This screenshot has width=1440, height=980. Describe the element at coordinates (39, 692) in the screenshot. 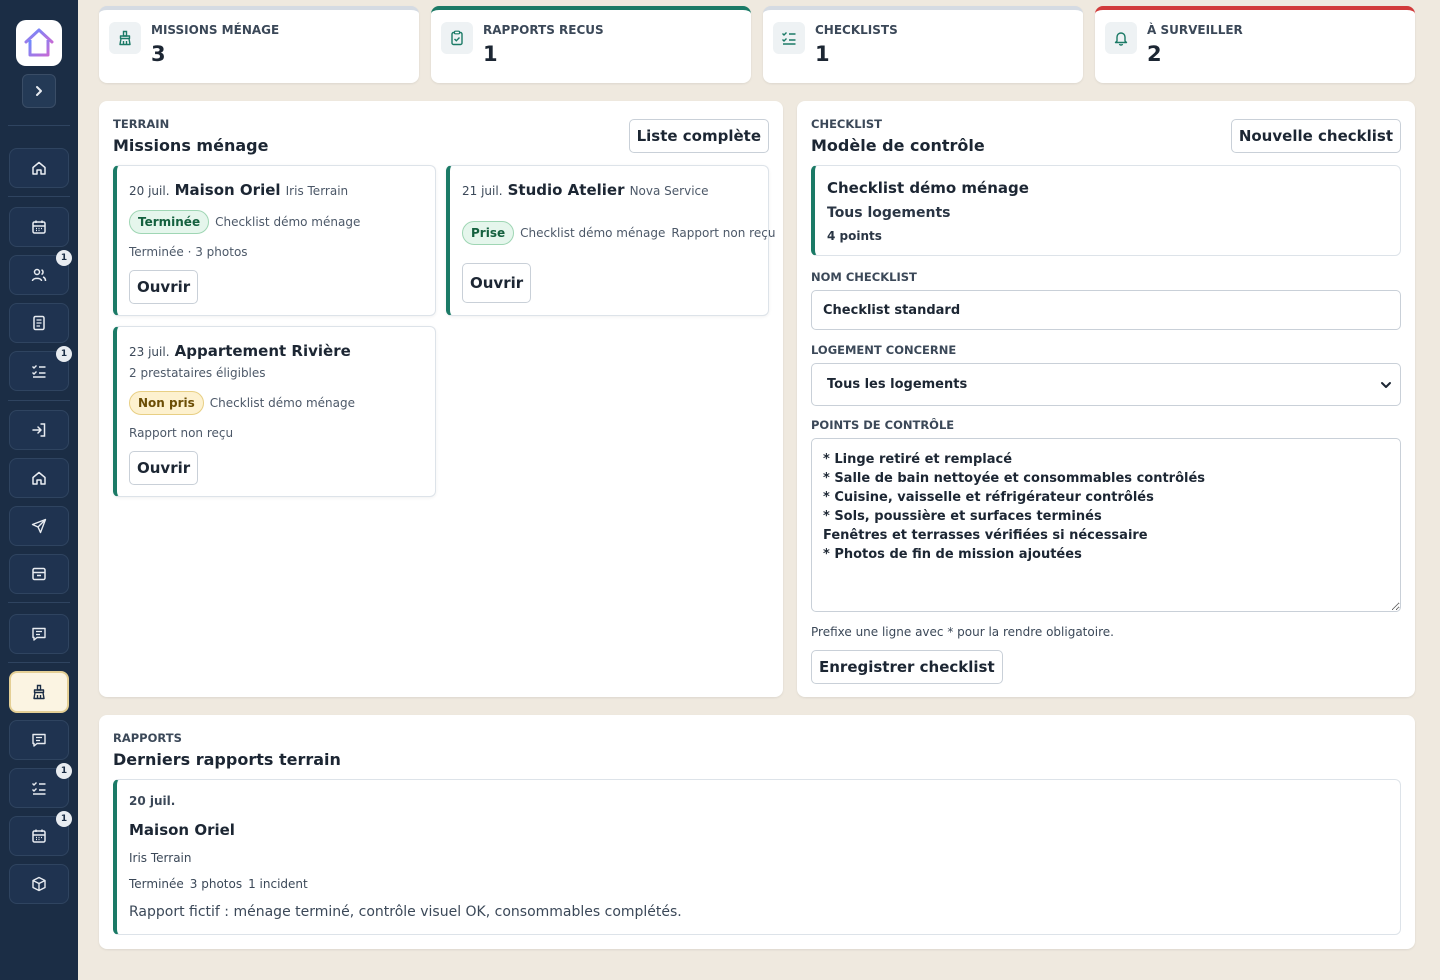

I see `sidebar-item-cleaning` at that location.